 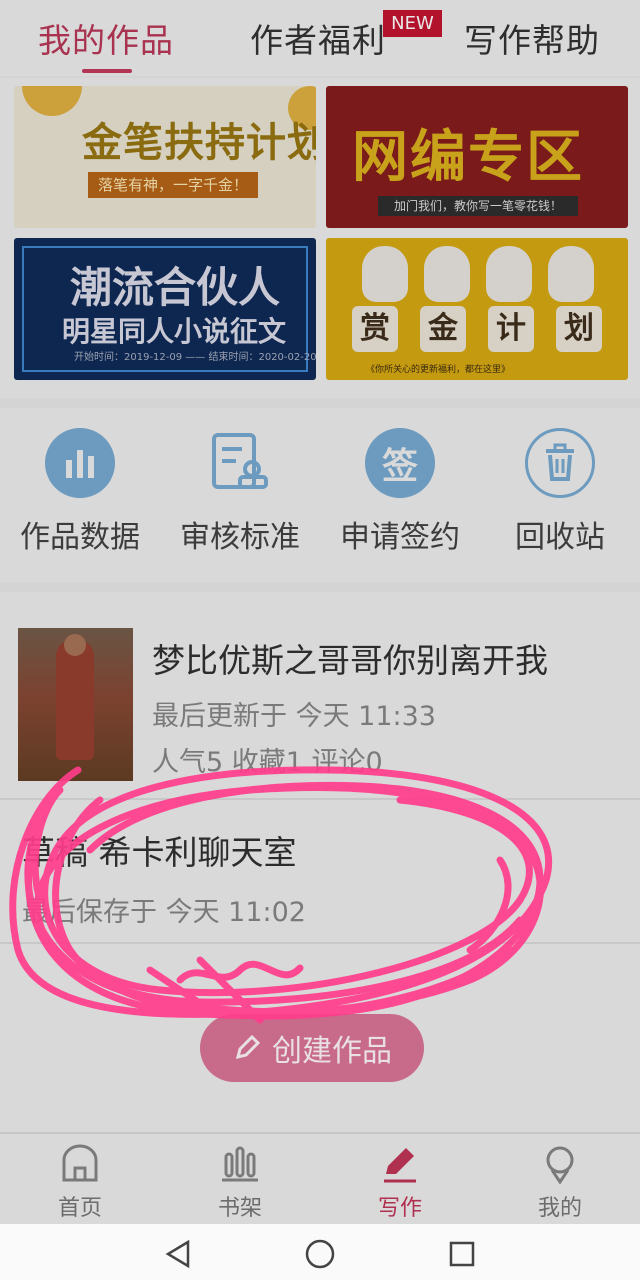 I want to click on back-icon, so click(x=178, y=1254).